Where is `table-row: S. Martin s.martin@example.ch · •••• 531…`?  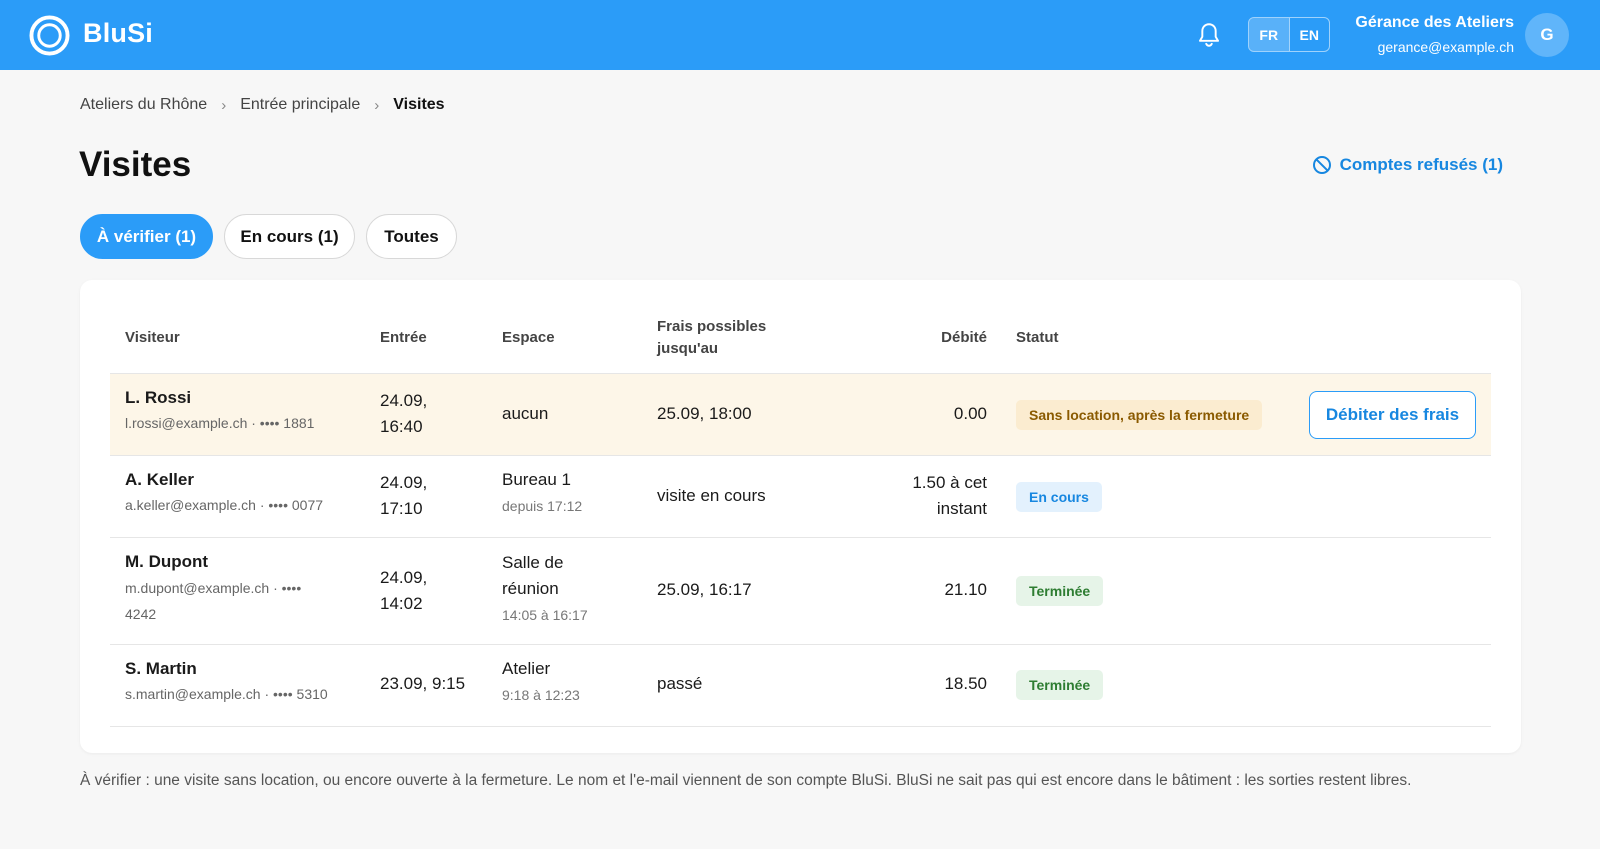
table-row: S. Martin s.martin@example.ch · •••• 531… is located at coordinates (800, 686).